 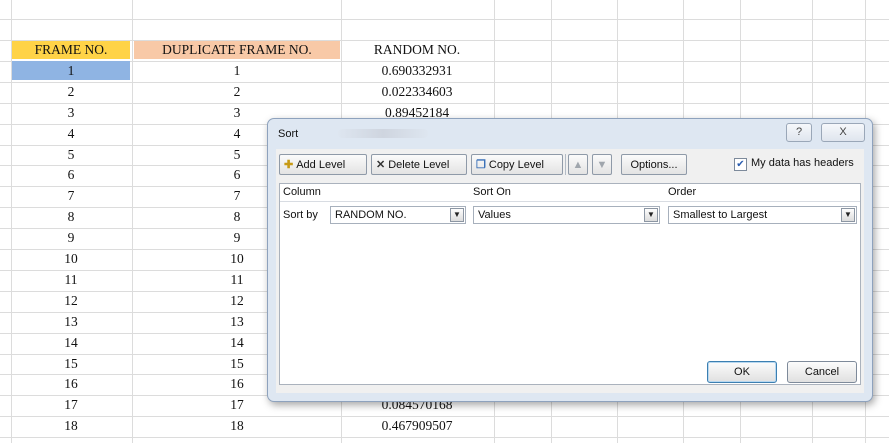 I want to click on header-duplicate-frame-no: DUPLICATE FRAME NO., so click(x=237, y=49).